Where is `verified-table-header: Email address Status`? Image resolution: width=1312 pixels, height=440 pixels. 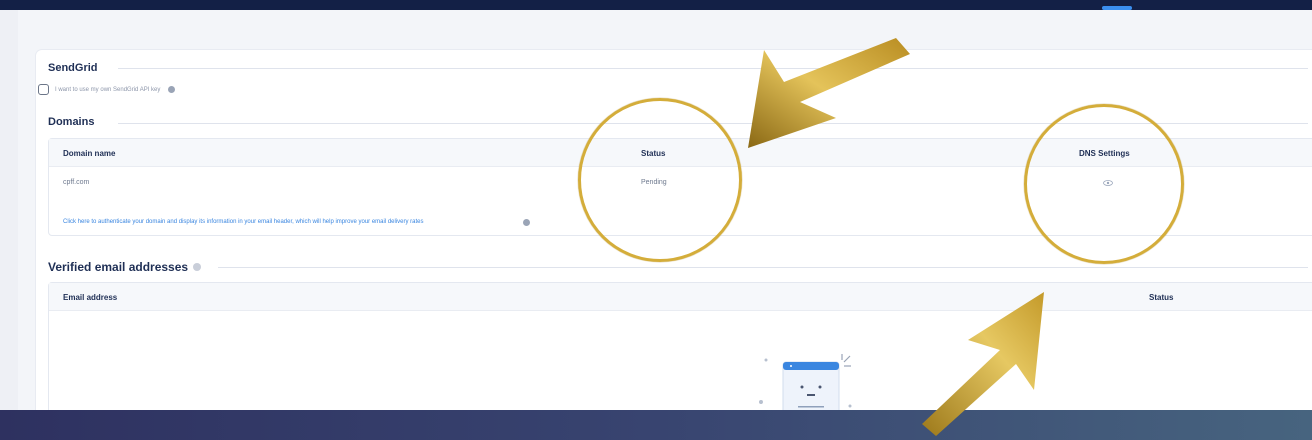 verified-table-header: Email address Status is located at coordinates (680, 297).